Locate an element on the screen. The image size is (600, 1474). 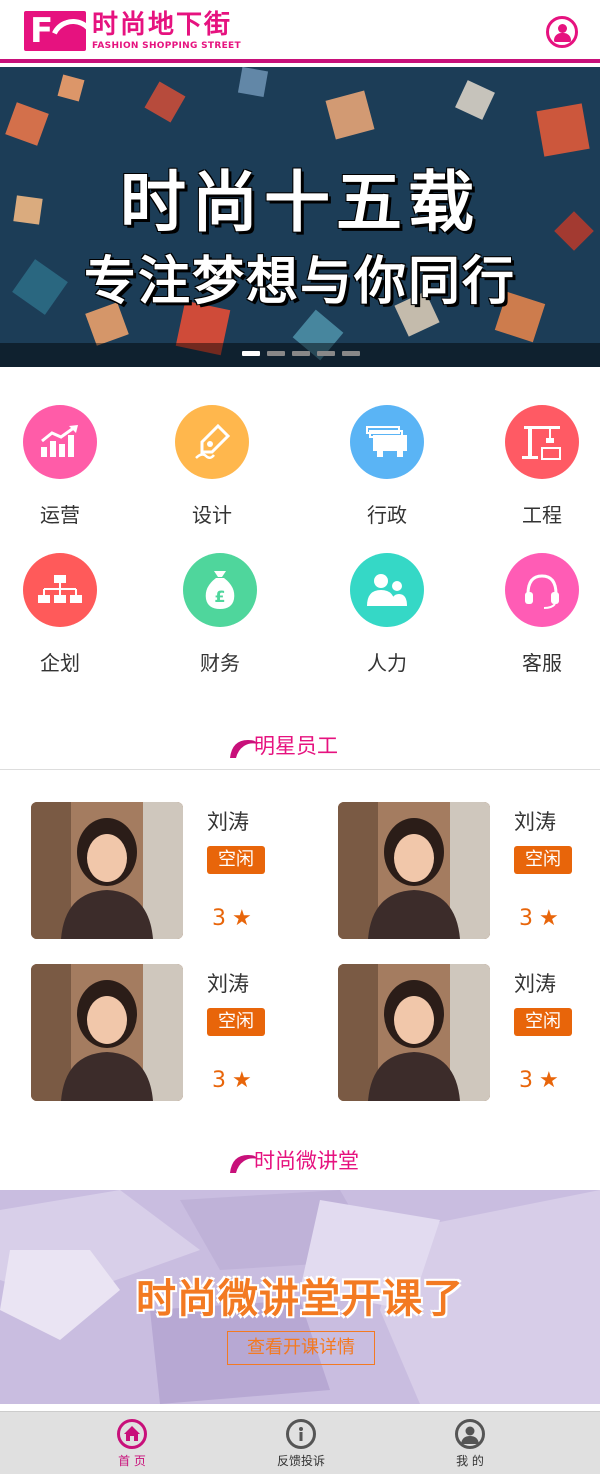
category-label: 设计 is located at coordinates (212, 515).